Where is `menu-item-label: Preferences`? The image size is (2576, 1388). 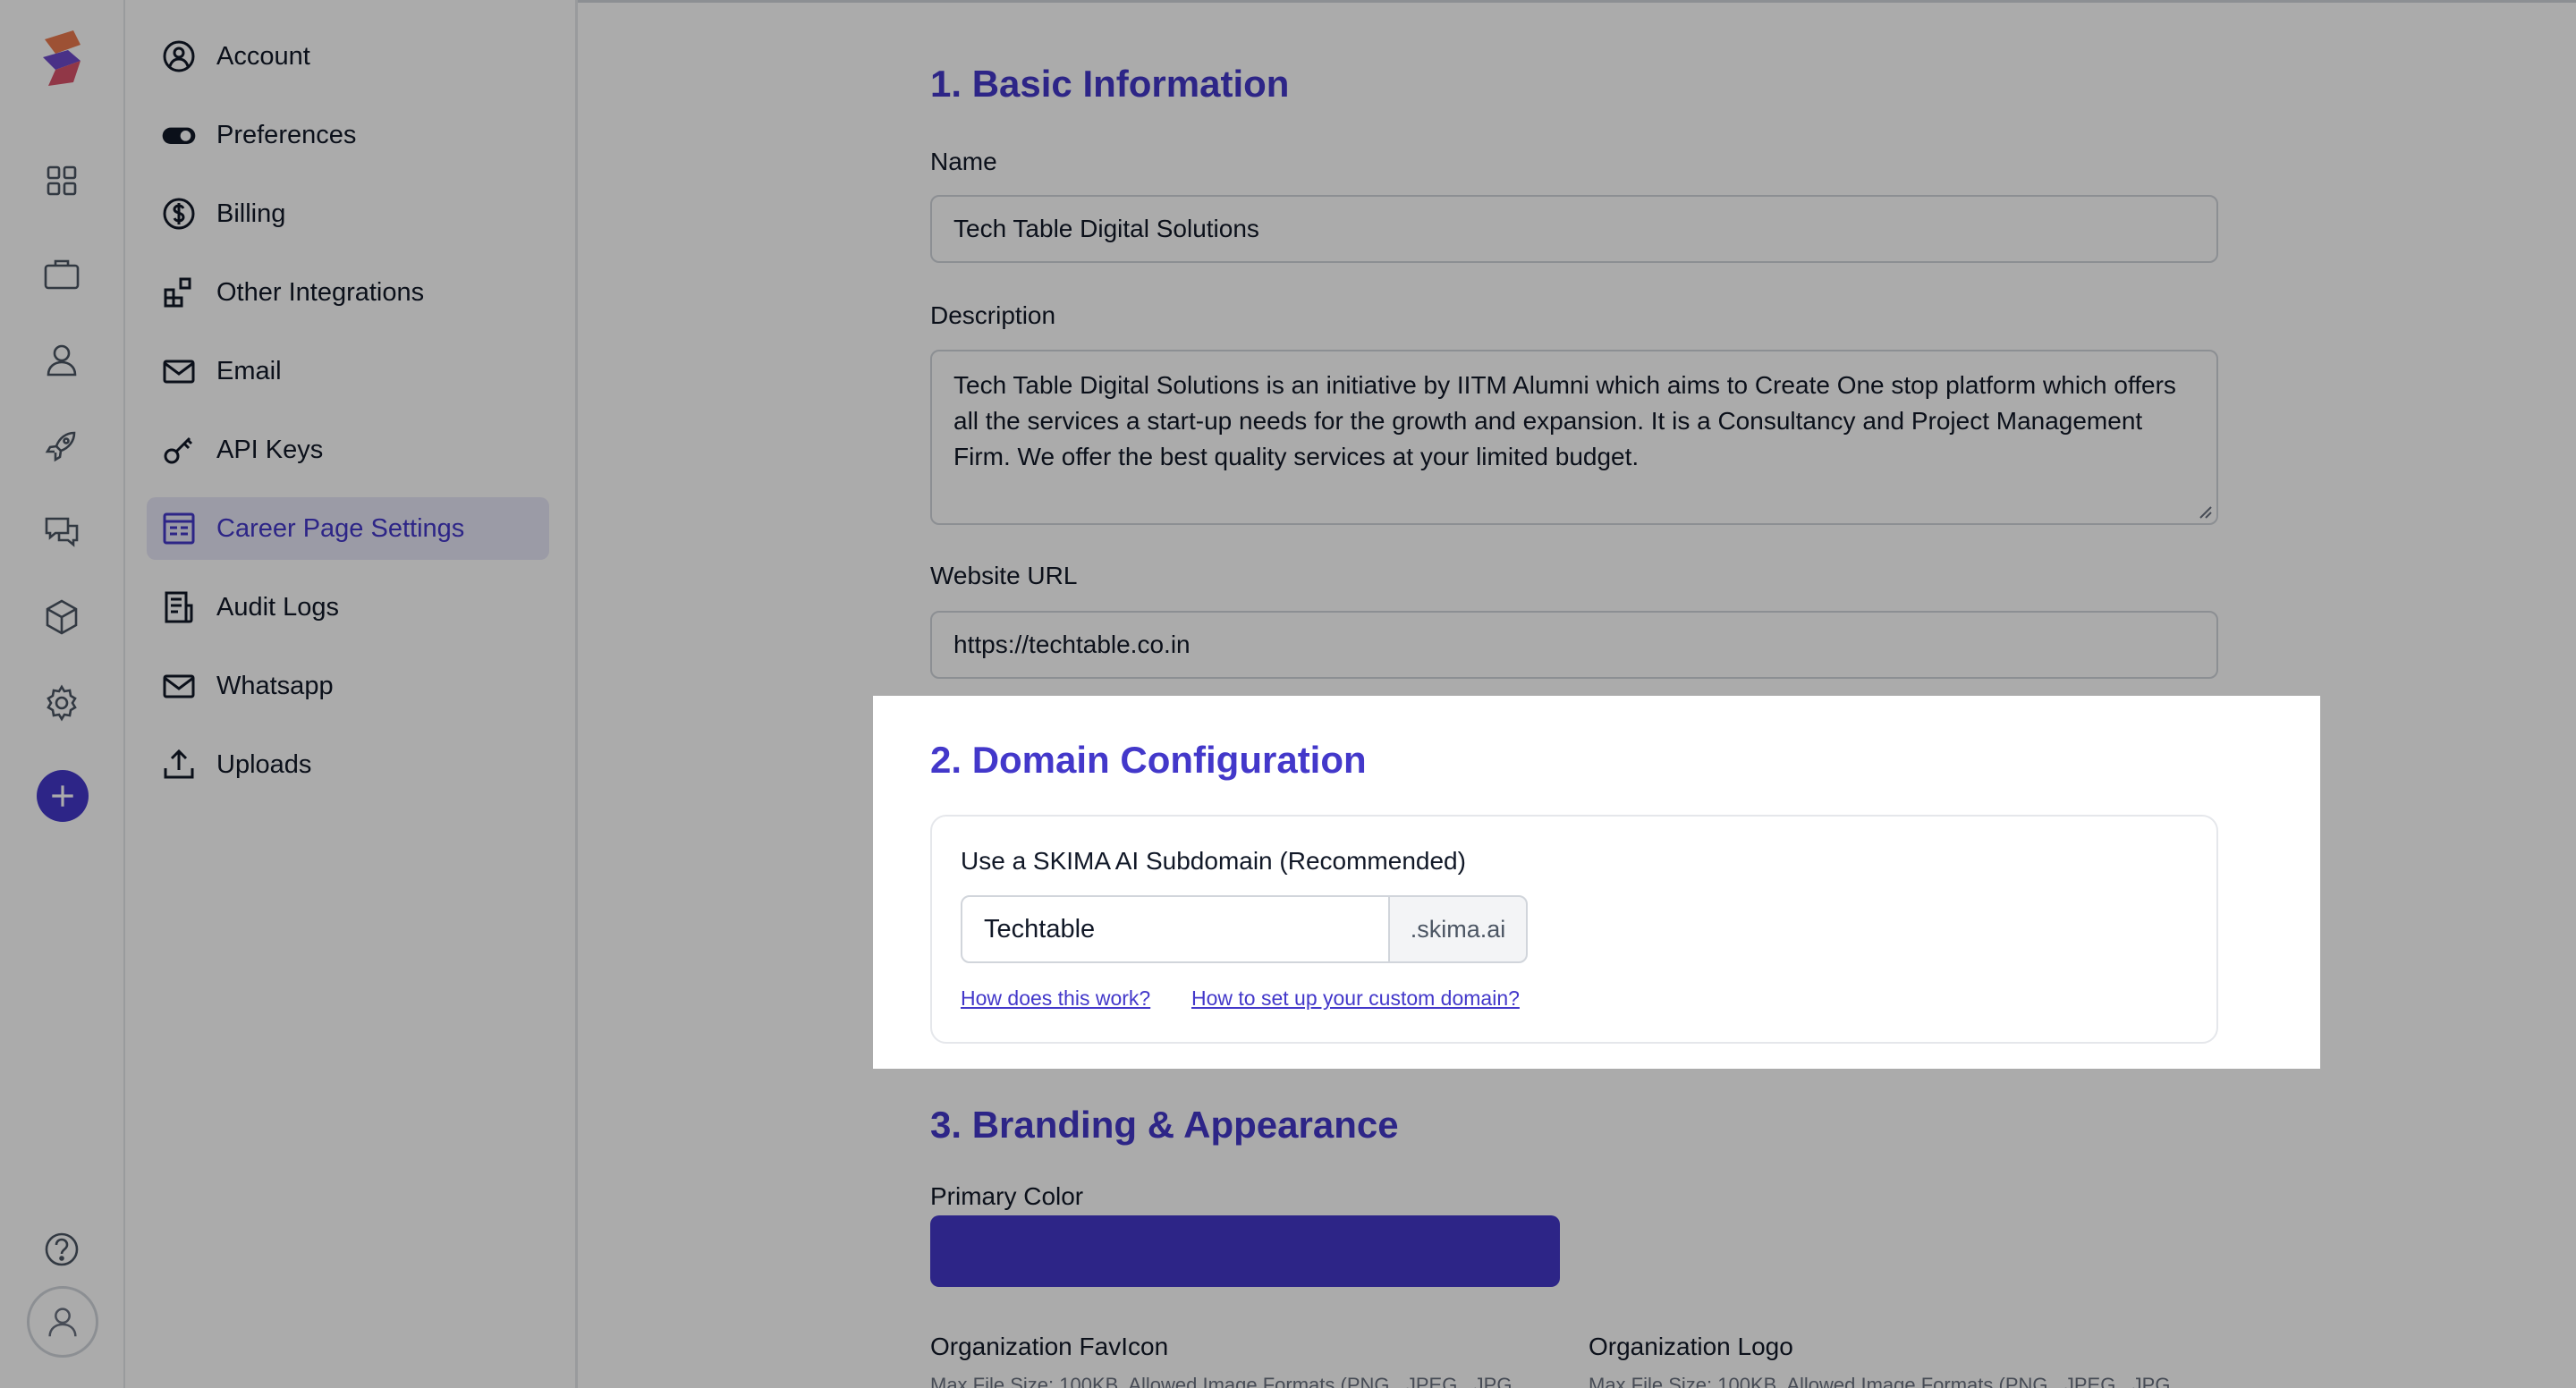 menu-item-label: Preferences is located at coordinates (286, 135).